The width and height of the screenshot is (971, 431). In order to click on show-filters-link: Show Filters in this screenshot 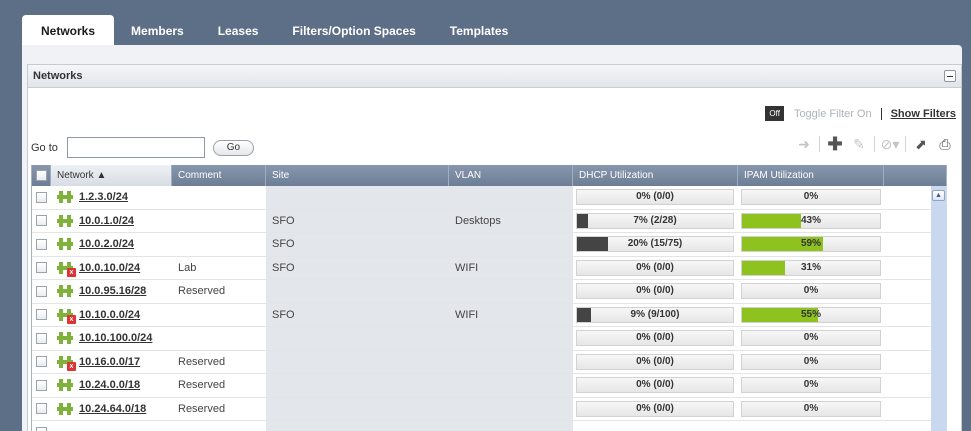, I will do `click(923, 114)`.